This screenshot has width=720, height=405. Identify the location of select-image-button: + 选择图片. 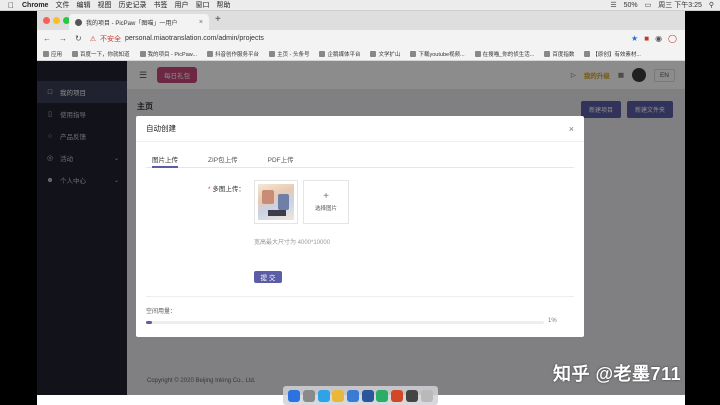
(326, 202).